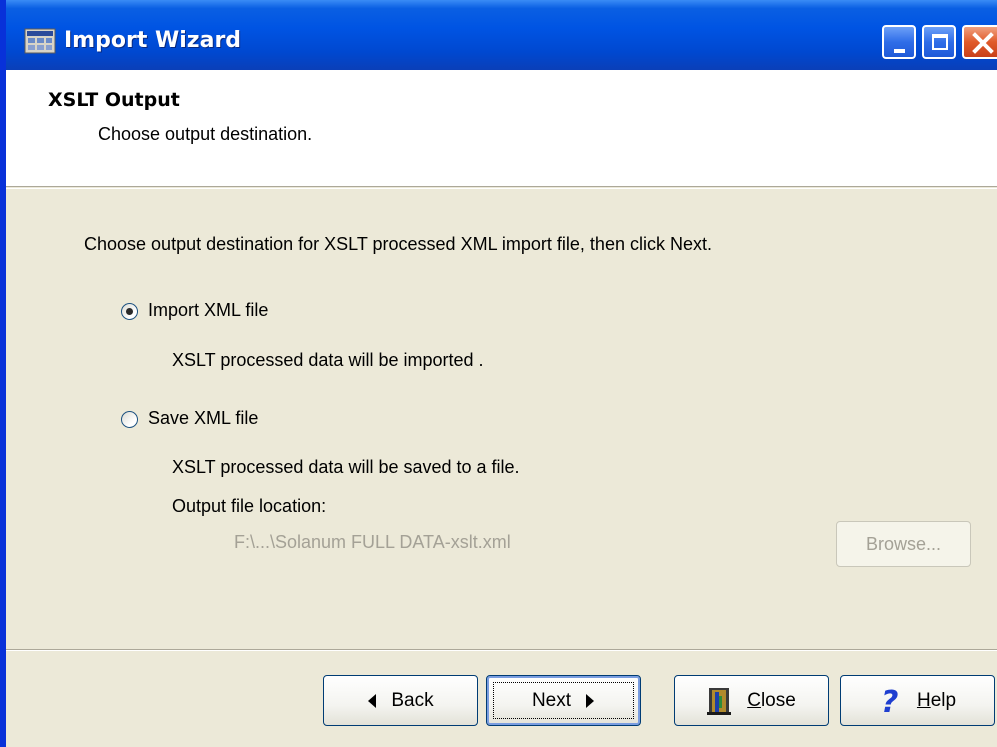  I want to click on close-mnemonic: C, so click(754, 700).